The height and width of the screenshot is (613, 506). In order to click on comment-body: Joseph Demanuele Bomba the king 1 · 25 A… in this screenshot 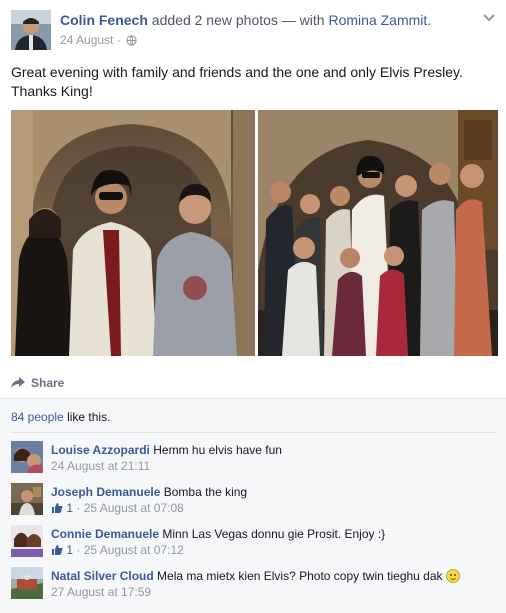, I will do `click(271, 501)`.